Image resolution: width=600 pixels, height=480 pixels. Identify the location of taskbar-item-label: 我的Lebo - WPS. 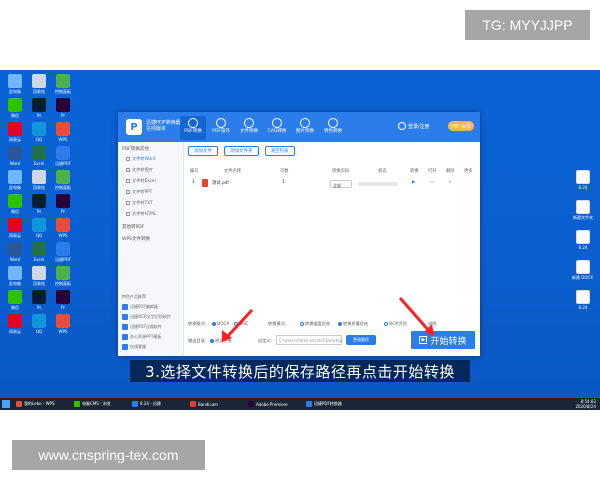
(39, 403).